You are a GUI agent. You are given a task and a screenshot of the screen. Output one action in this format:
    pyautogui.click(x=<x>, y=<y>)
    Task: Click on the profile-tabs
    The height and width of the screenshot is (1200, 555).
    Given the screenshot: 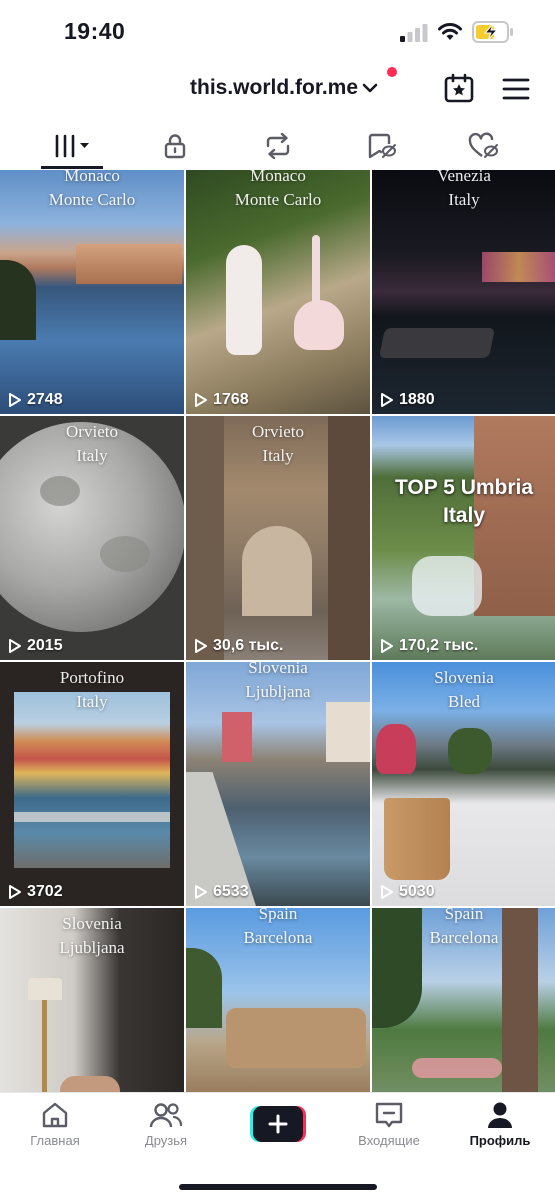 What is the action you would take?
    pyautogui.click(x=277, y=147)
    